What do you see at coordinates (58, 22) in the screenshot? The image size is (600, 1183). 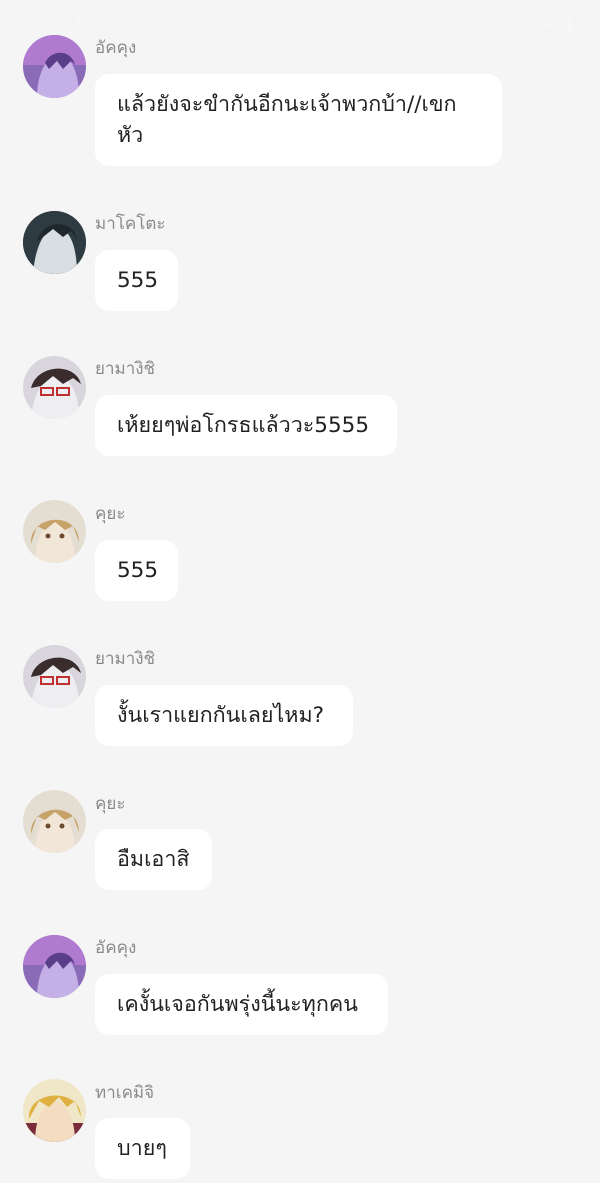 I see `status-time: 21:51` at bounding box center [58, 22].